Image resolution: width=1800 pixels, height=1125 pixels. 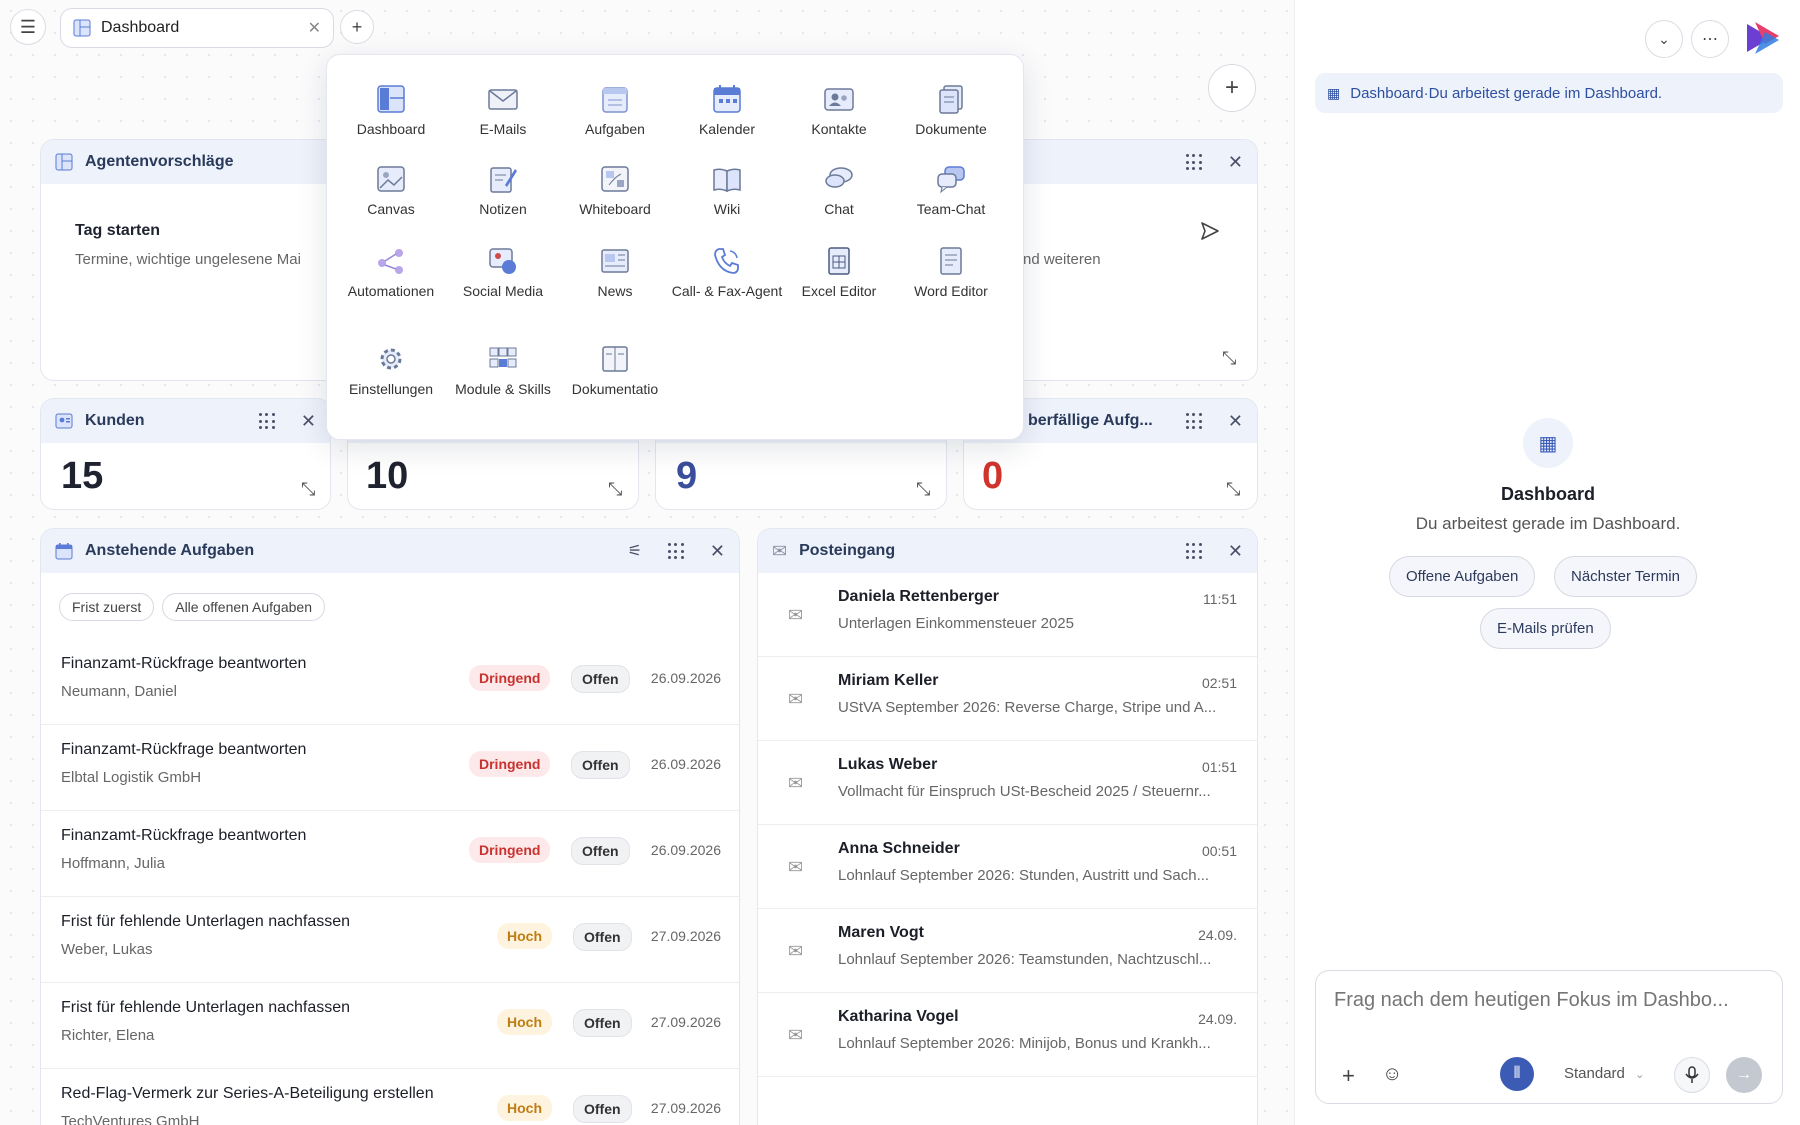 I want to click on app-whiteboard: Whiteboard, so click(x=615, y=190).